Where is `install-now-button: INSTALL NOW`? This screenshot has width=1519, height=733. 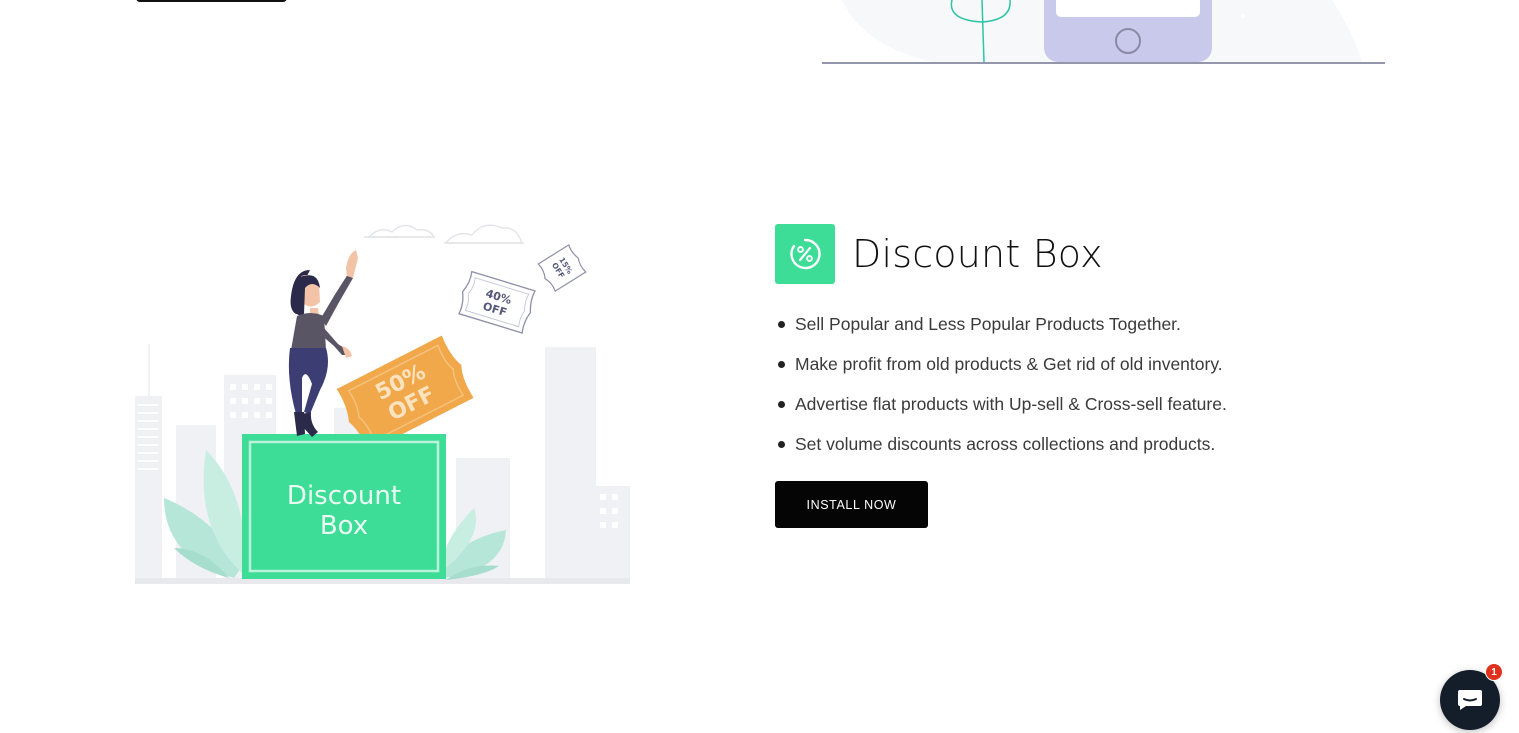
install-now-button: INSTALL NOW is located at coordinates (851, 504).